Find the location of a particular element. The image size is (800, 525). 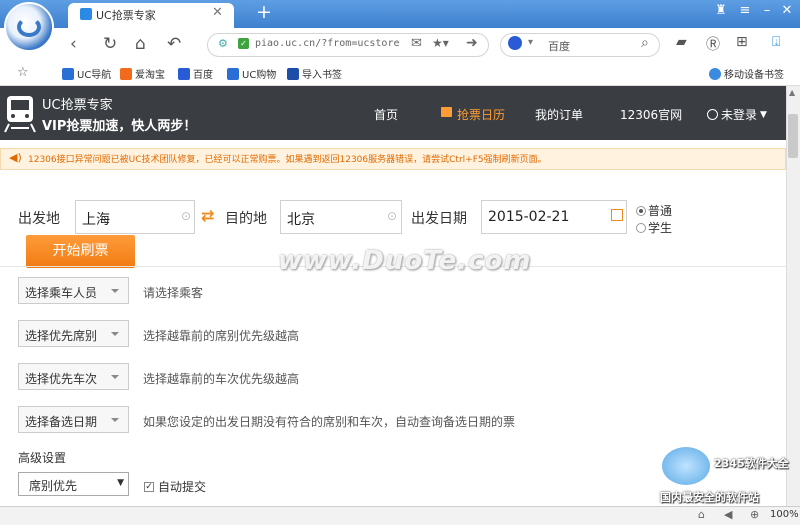

volume-icon: ◀ is located at coordinates (728, 514).